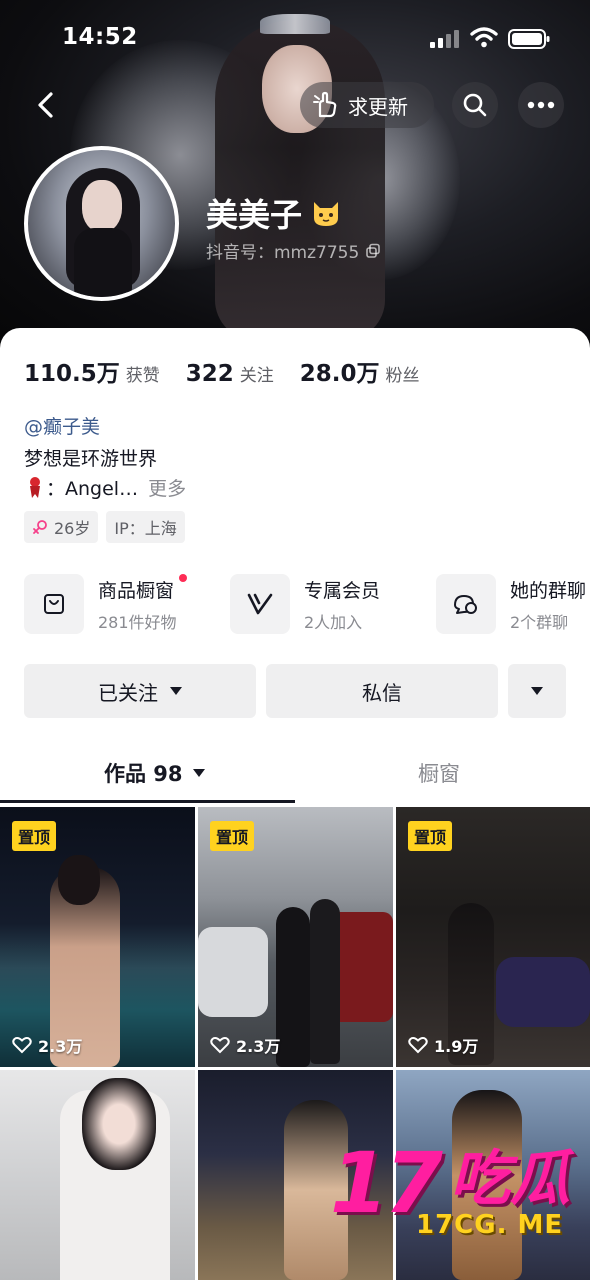 This screenshot has height=1280, width=590. What do you see at coordinates (142, 376) in the screenshot?
I see `likes-label: 获赞` at bounding box center [142, 376].